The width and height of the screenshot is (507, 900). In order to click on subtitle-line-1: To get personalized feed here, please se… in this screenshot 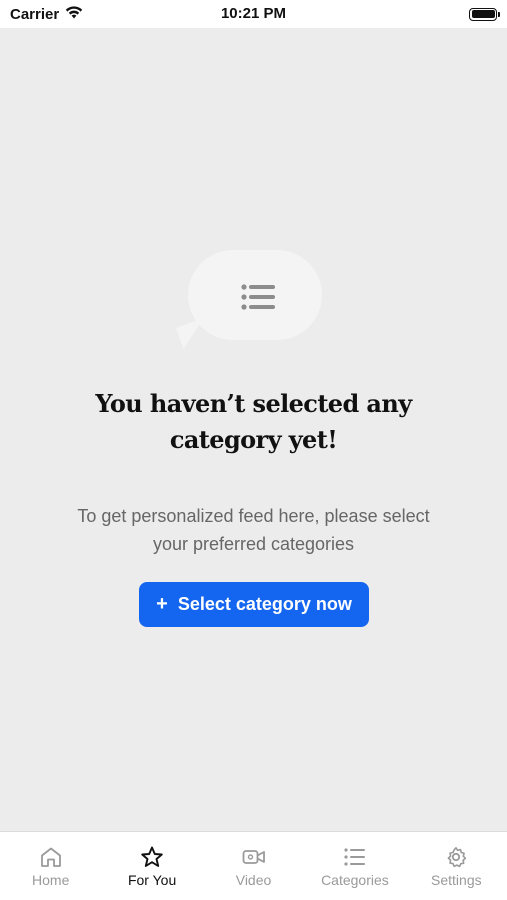, I will do `click(253, 516)`.